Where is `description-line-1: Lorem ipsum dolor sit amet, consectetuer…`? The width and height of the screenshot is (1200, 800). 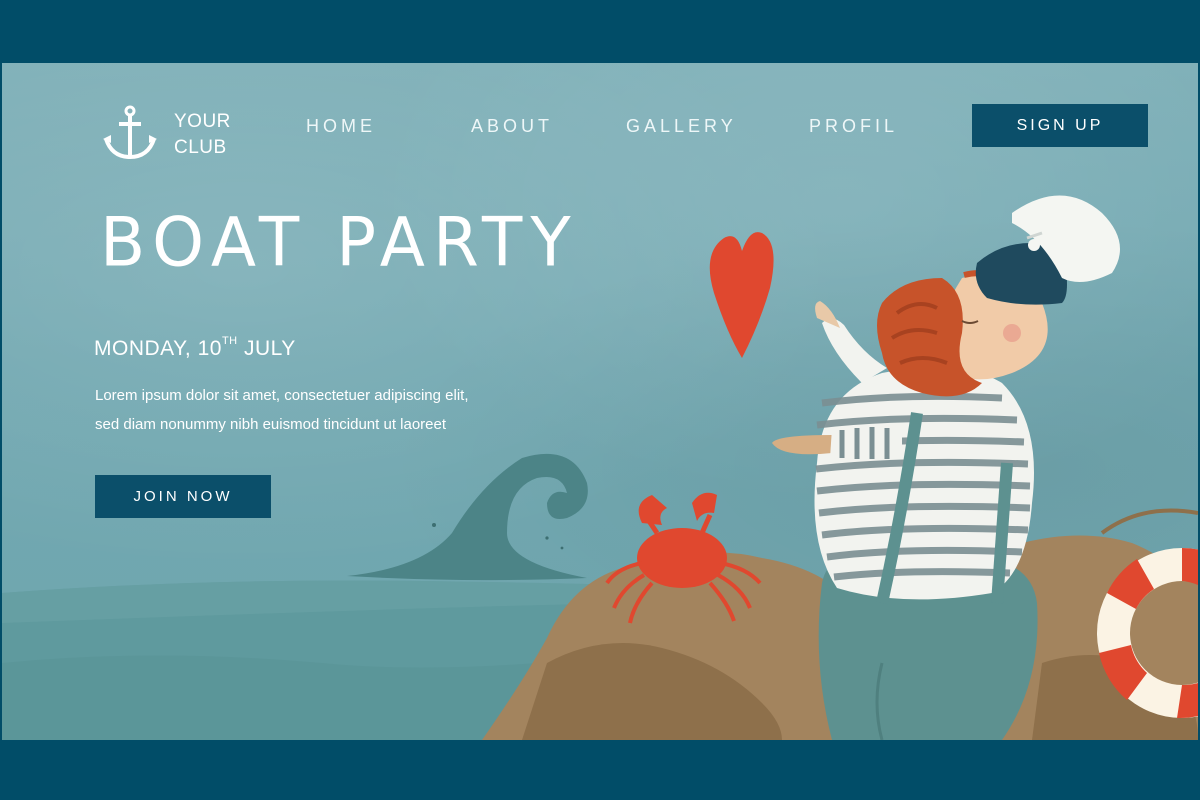
description-line-1: Lorem ipsum dolor sit amet, consectetuer… is located at coordinates (282, 395).